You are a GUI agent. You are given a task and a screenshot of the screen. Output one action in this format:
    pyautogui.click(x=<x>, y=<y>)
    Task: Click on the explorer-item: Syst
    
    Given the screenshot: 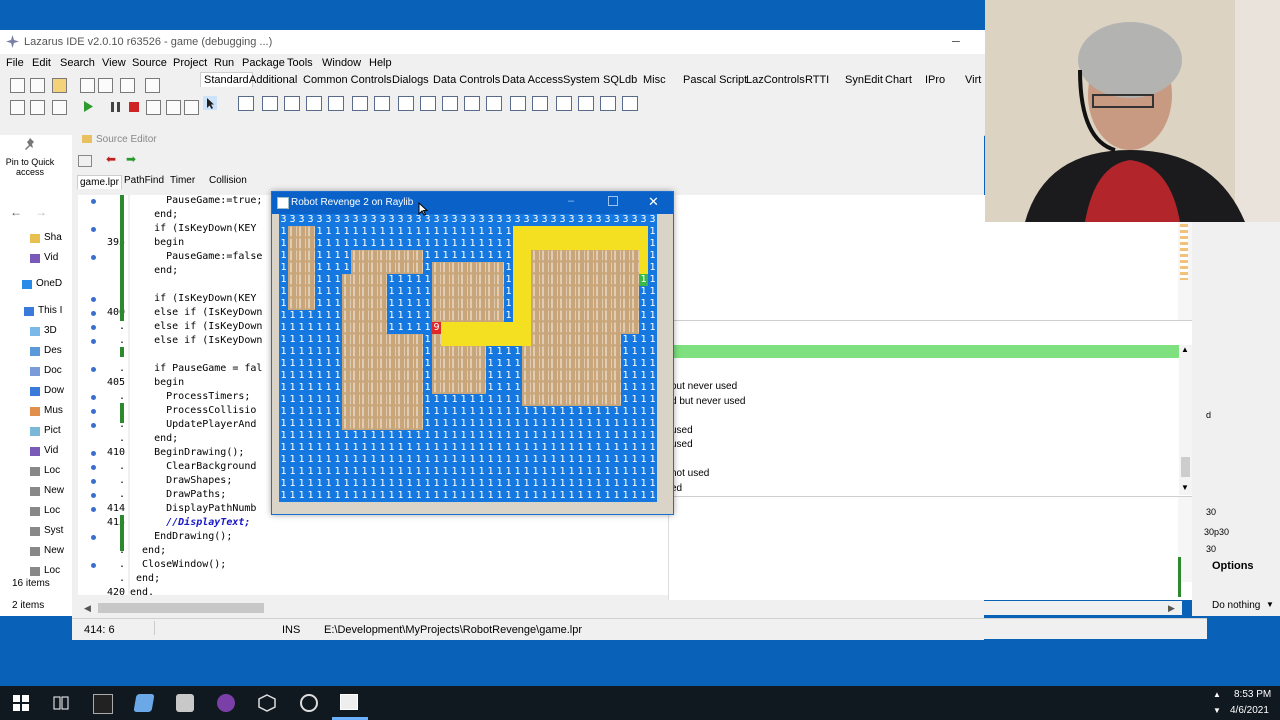 What is the action you would take?
    pyautogui.click(x=53, y=530)
    